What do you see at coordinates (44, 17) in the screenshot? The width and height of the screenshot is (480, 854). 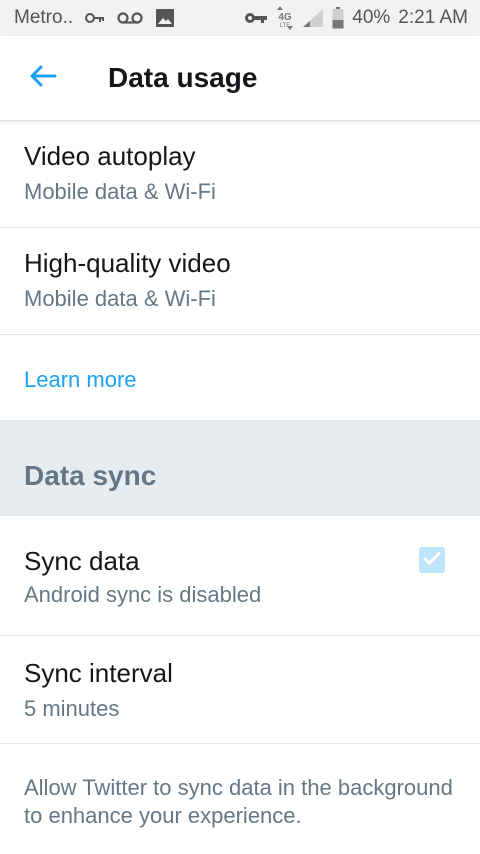 I see `carrier-name: Metro..` at bounding box center [44, 17].